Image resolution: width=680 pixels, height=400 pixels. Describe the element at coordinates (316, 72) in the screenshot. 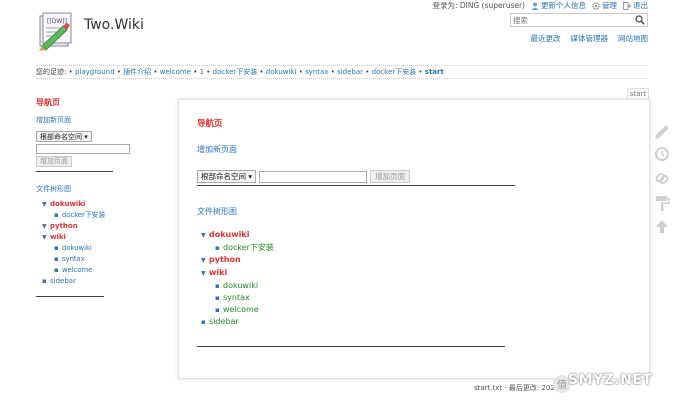

I see `breadcrumb-item: syntax` at that location.